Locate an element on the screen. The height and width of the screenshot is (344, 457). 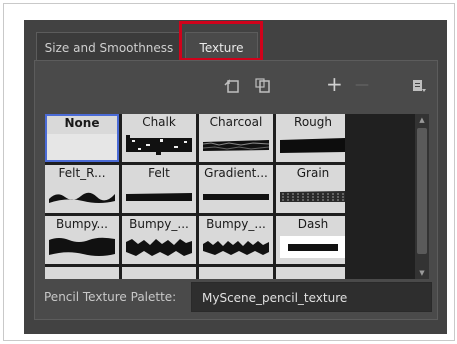
scroll-down-icon: ▼ is located at coordinates (422, 273).